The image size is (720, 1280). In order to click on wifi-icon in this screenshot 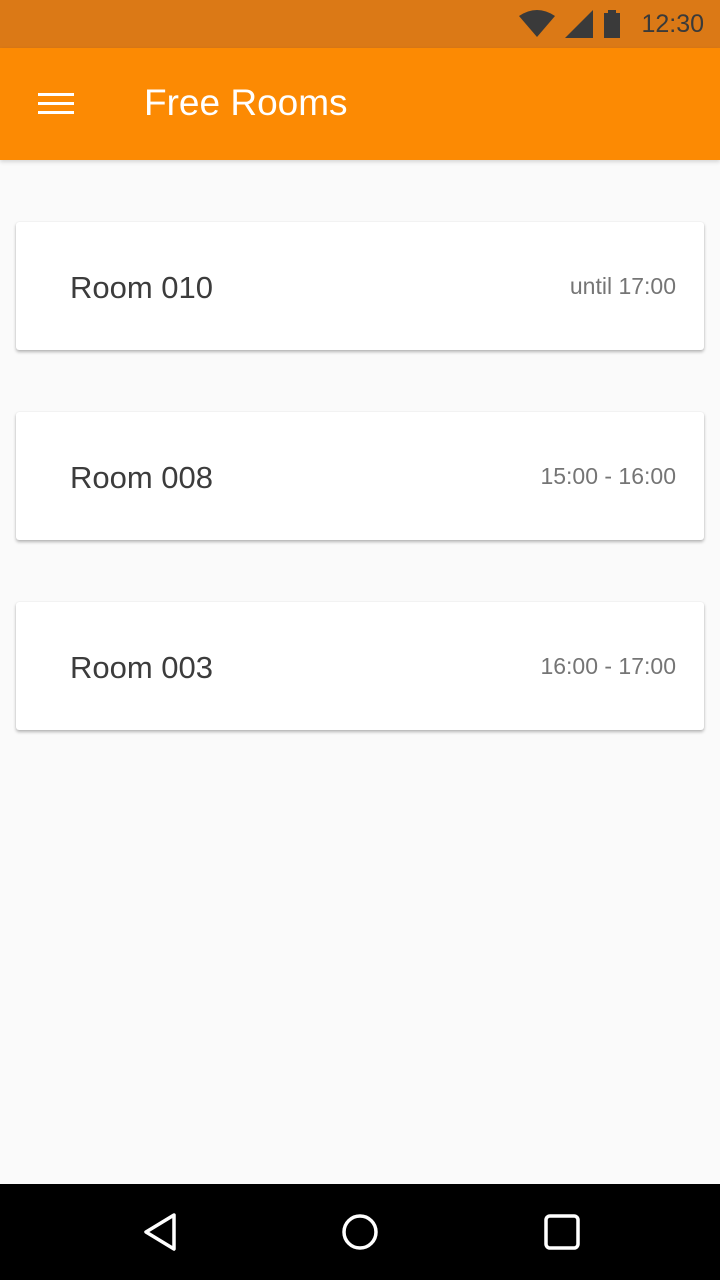, I will do `click(537, 23)`.